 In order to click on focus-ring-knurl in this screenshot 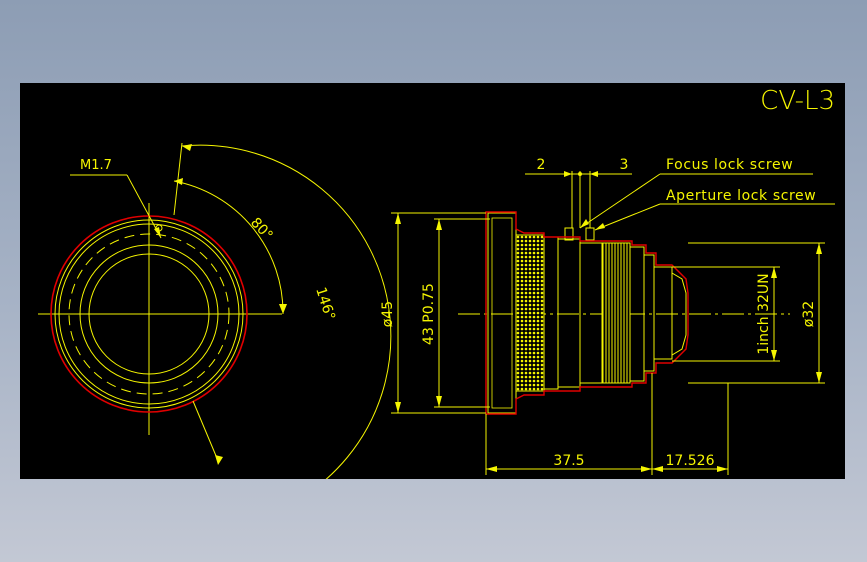, I will do `click(530, 313)`.